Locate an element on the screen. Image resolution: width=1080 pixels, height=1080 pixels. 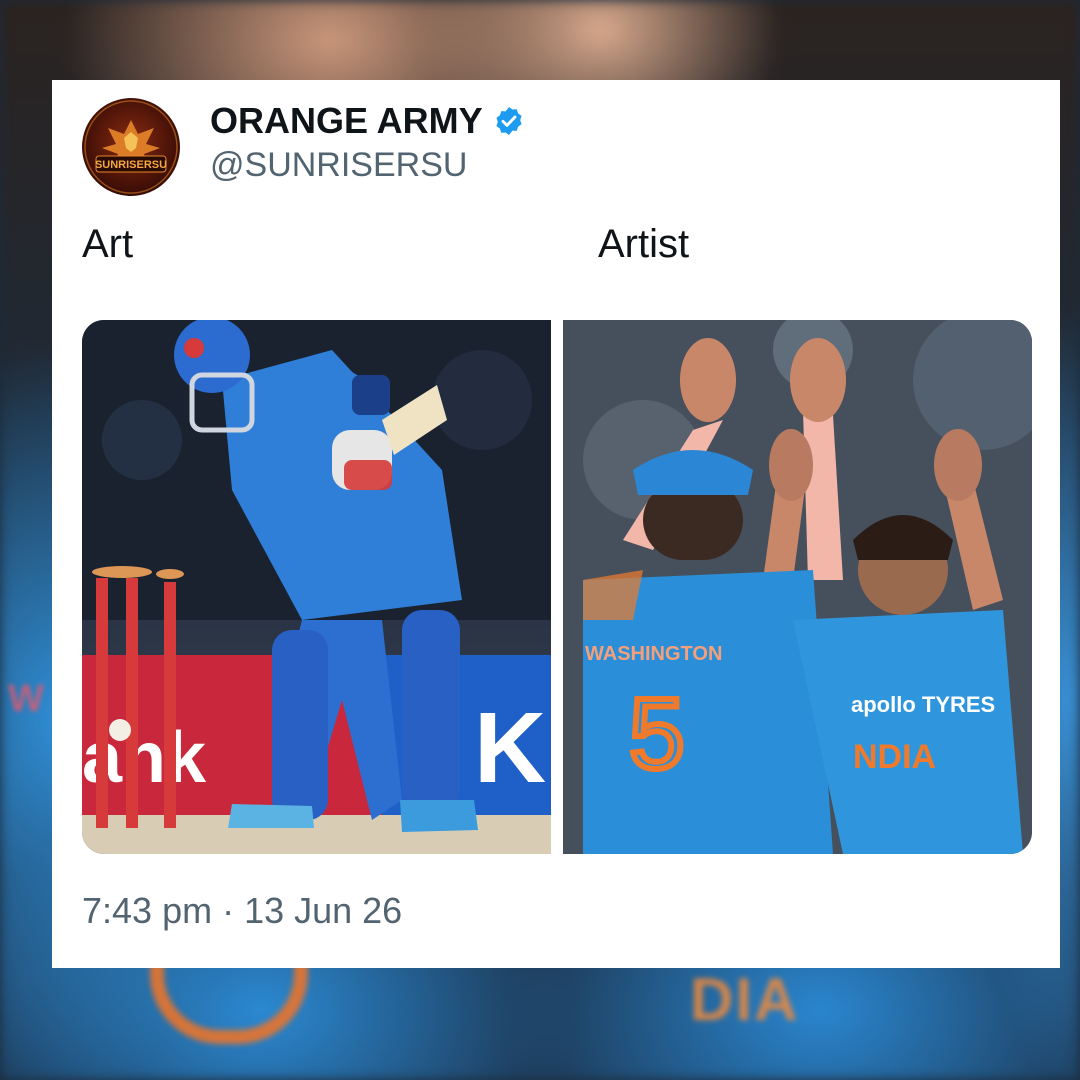
avatar-text: SUNRISERSU is located at coordinates (131, 165).